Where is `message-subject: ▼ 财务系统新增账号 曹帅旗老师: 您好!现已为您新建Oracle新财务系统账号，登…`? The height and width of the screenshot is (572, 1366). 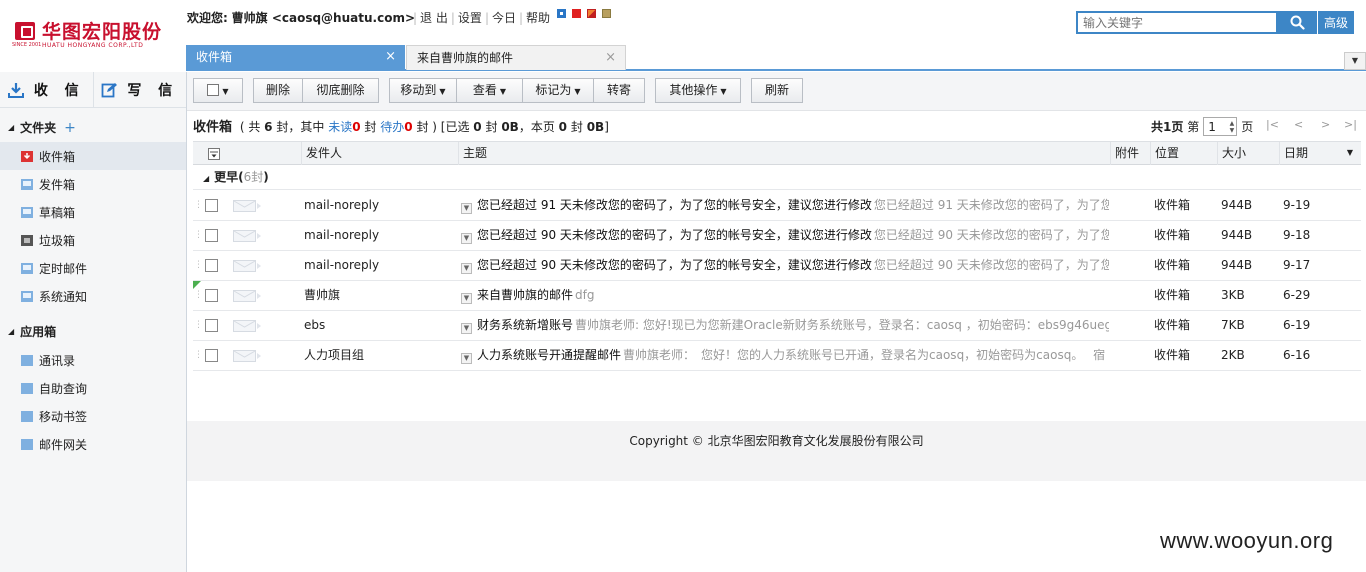 message-subject: ▼ 财务系统新增账号 曹帅旗老师: 您好!现已为您新建Oracle新财务系统账号，登… is located at coordinates (785, 325).